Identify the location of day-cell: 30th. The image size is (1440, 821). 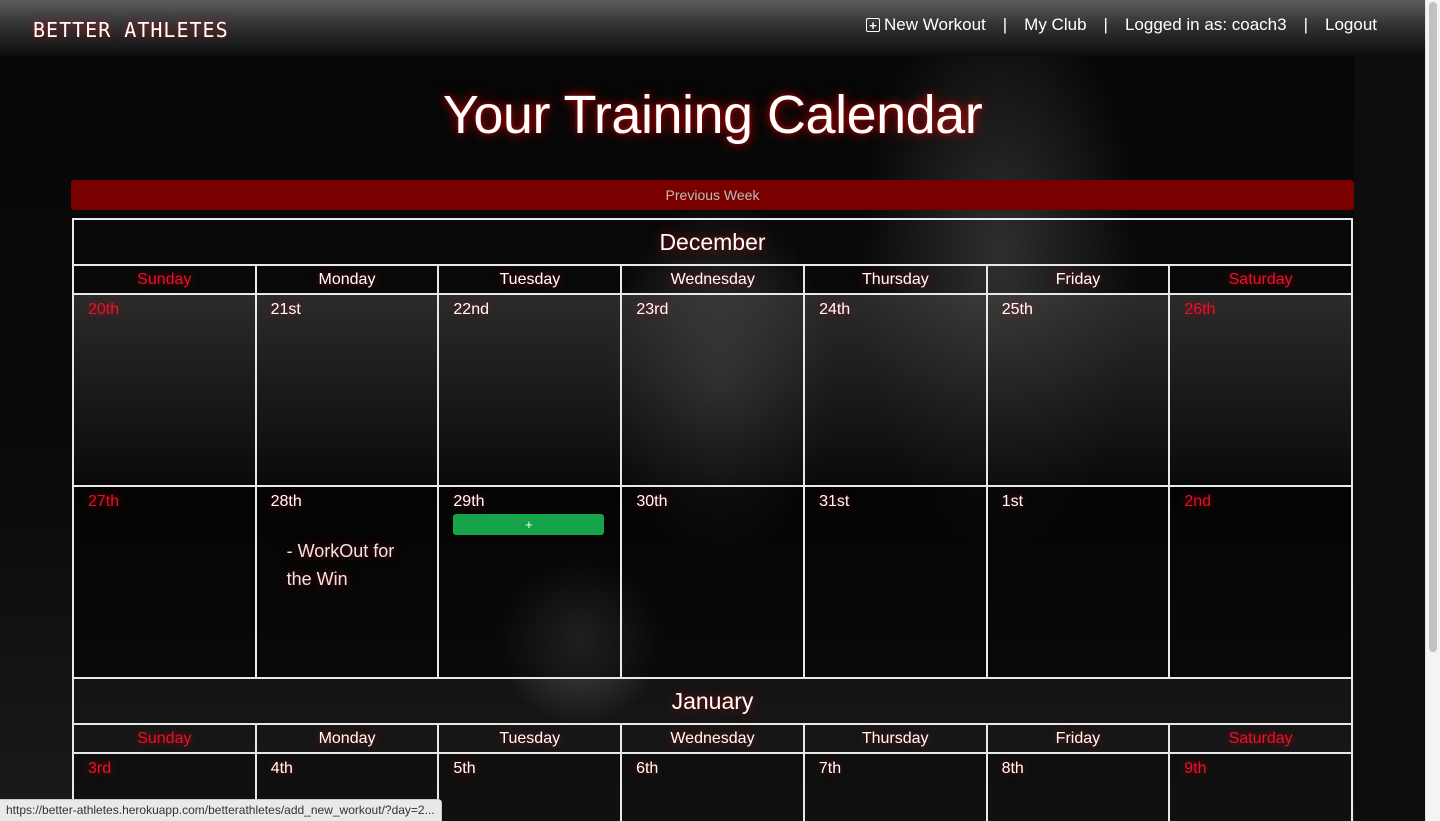
(713, 582).